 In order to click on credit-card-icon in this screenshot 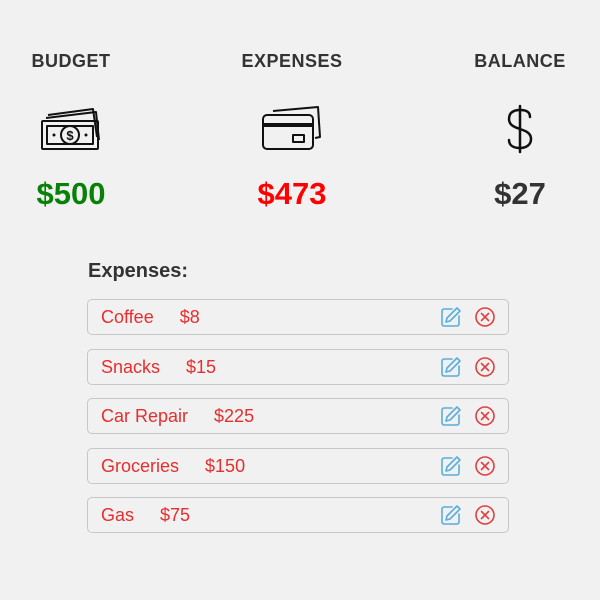, I will do `click(292, 129)`.